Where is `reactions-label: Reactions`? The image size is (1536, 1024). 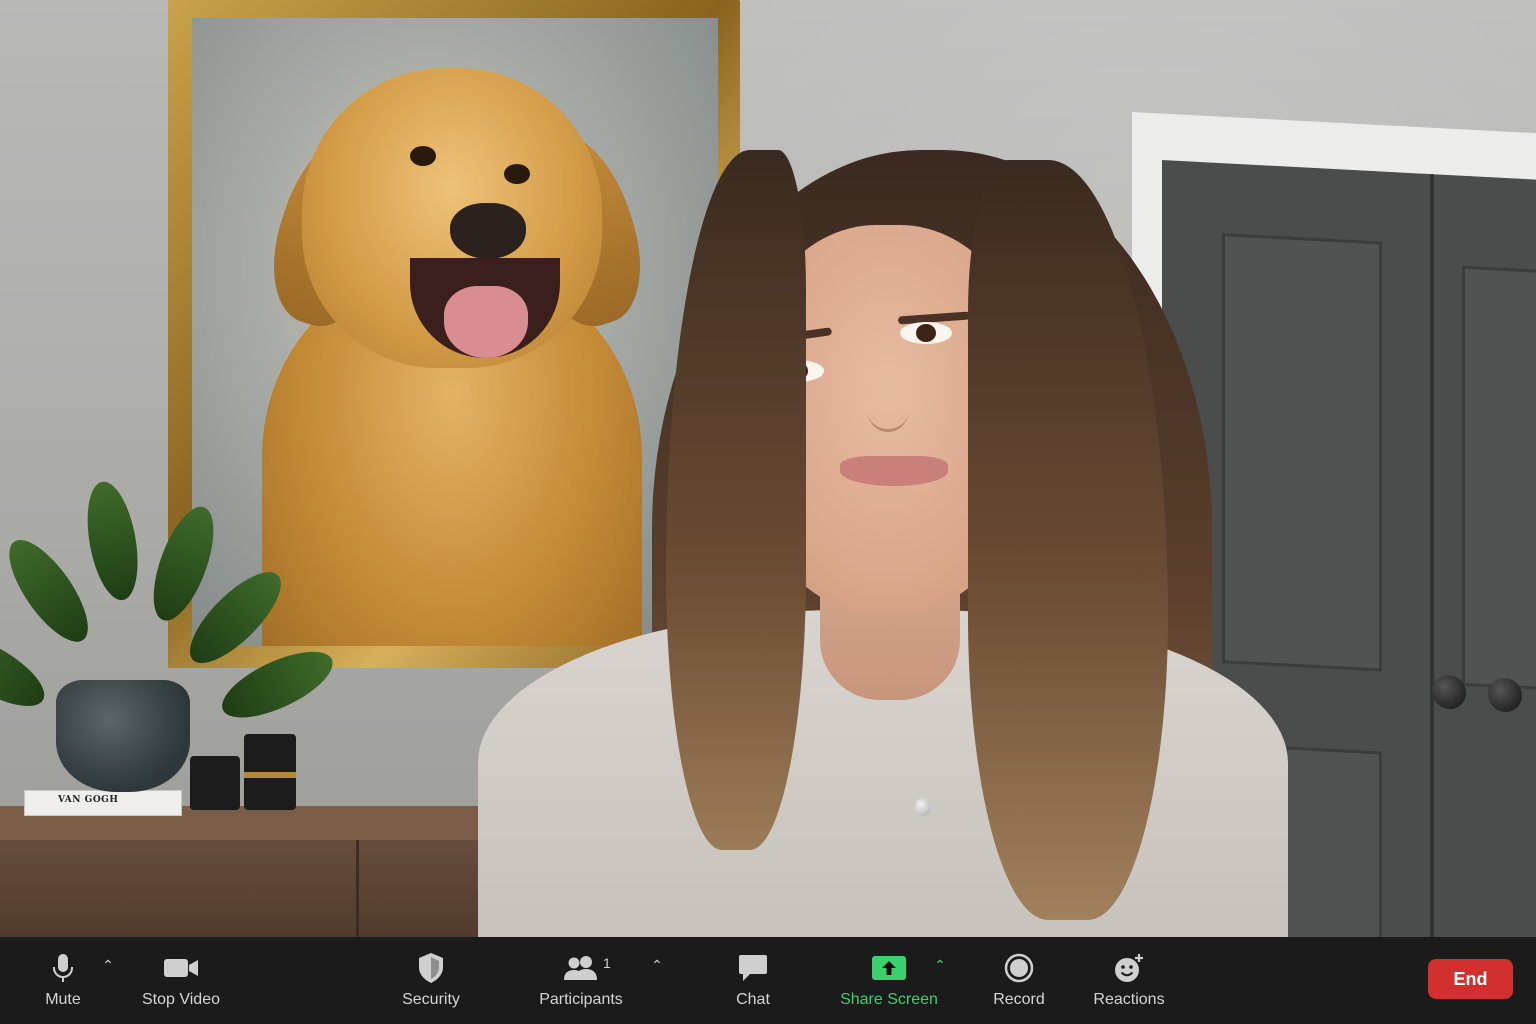
reactions-label: Reactions is located at coordinates (1129, 999).